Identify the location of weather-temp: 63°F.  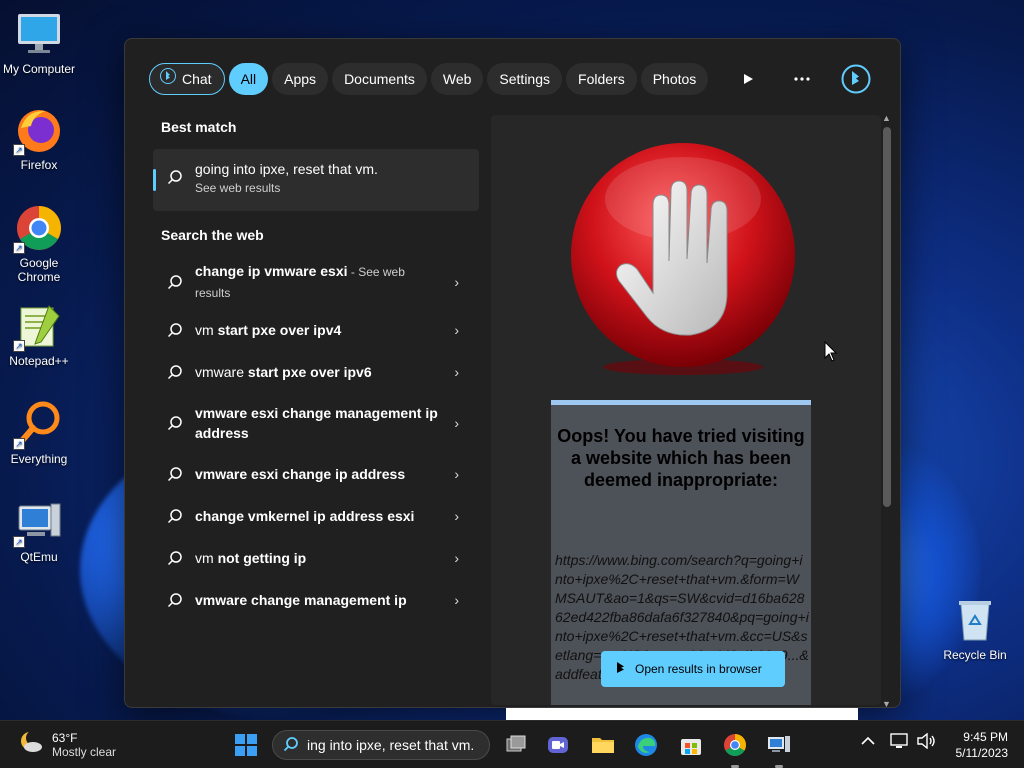
(65, 737).